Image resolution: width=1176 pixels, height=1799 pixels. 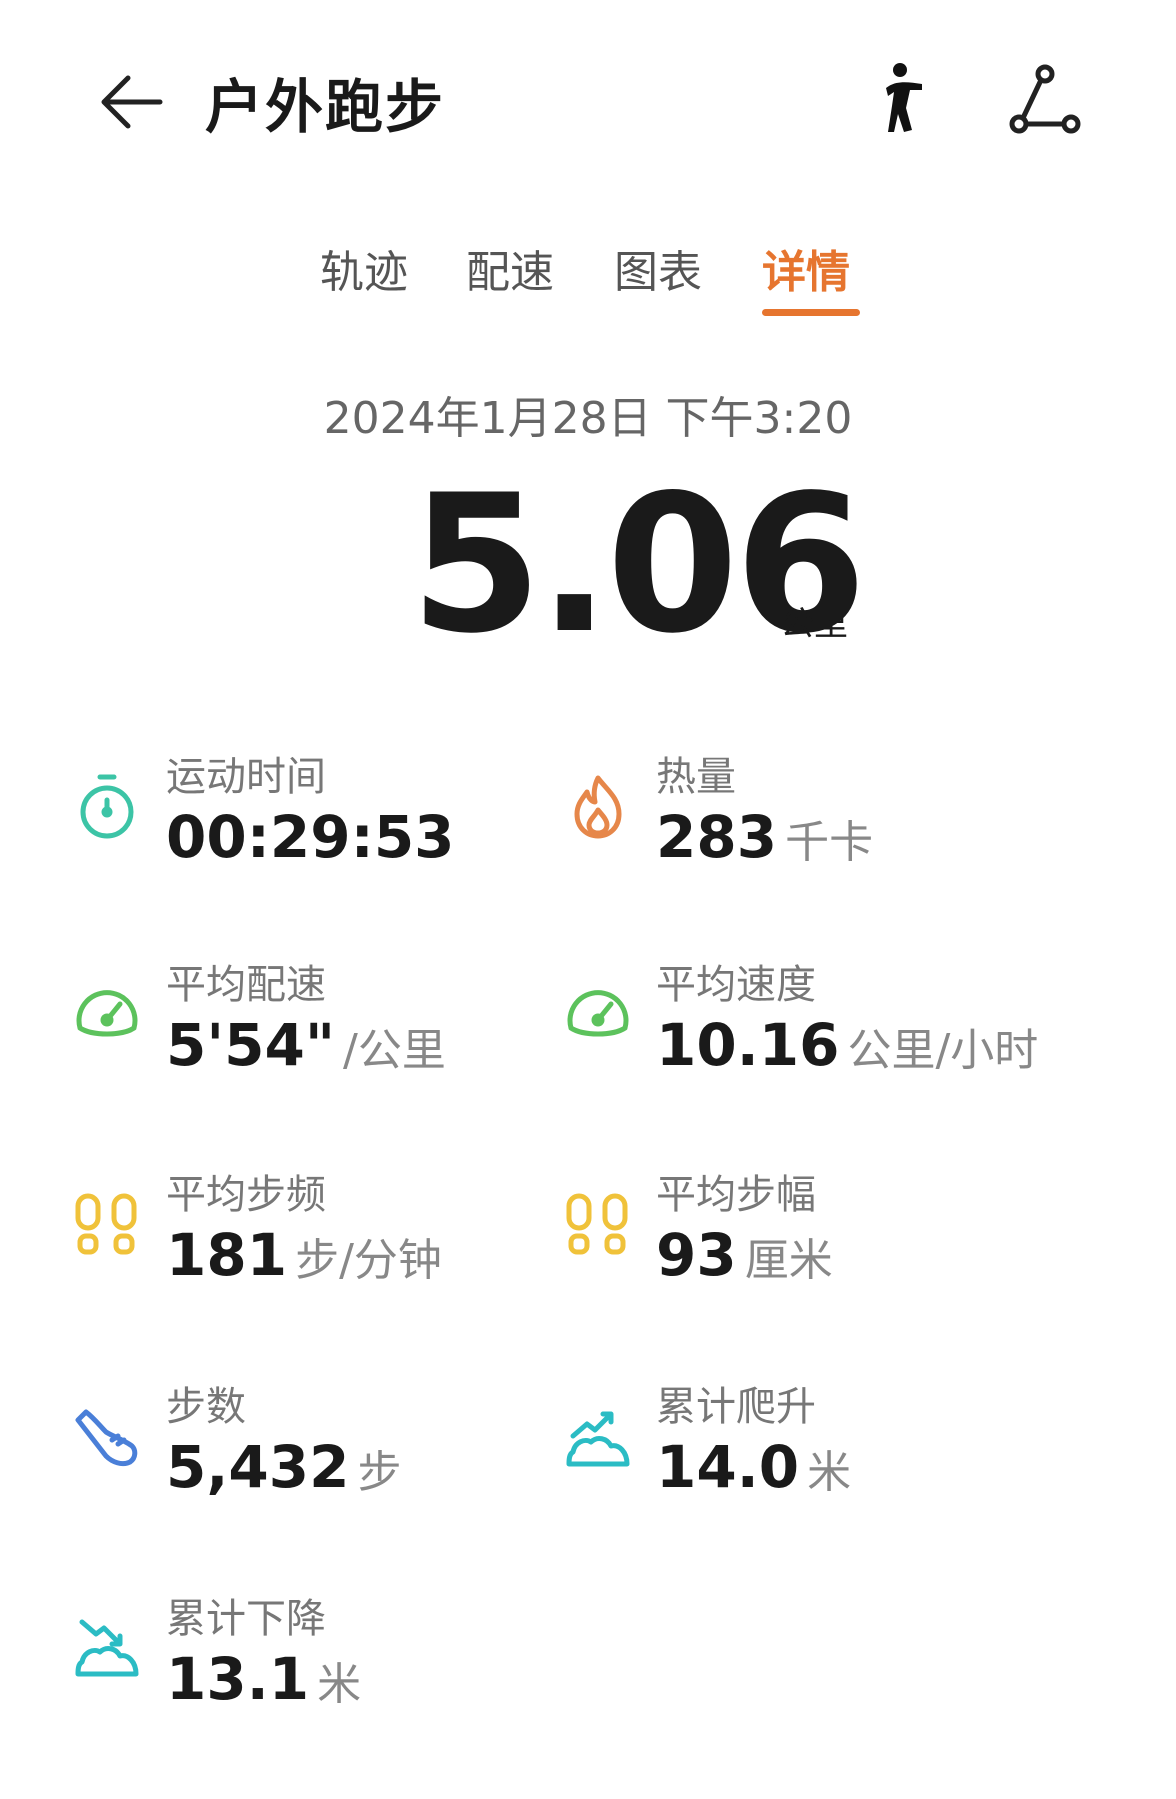 I want to click on total-descent-unit: 米, so click(x=339, y=1684).